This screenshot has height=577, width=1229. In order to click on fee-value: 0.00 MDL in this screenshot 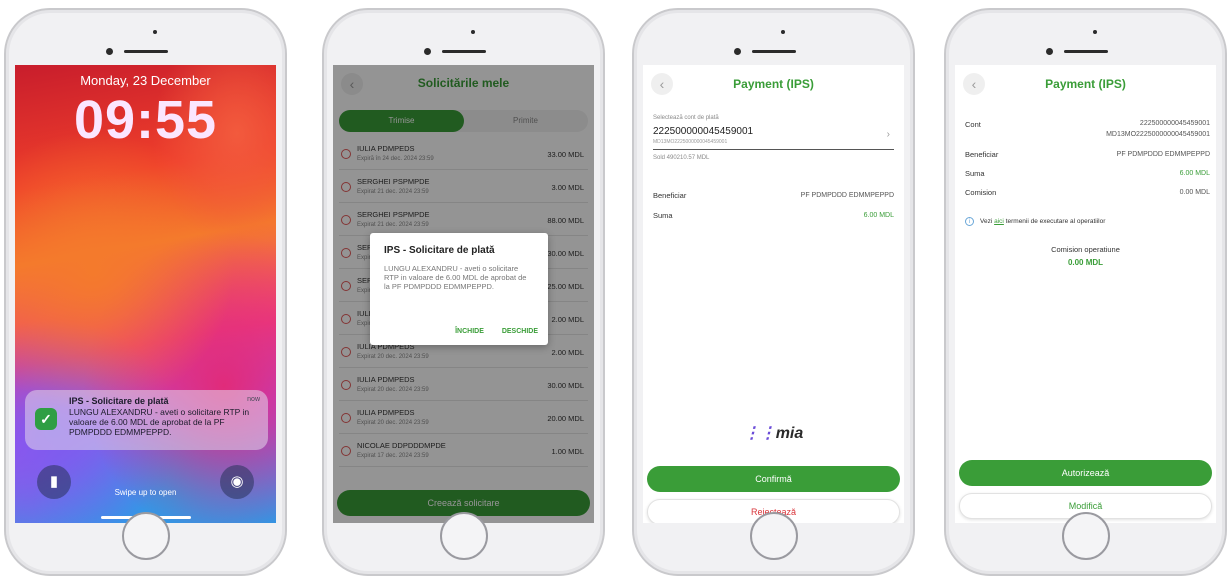, I will do `click(1194, 192)`.